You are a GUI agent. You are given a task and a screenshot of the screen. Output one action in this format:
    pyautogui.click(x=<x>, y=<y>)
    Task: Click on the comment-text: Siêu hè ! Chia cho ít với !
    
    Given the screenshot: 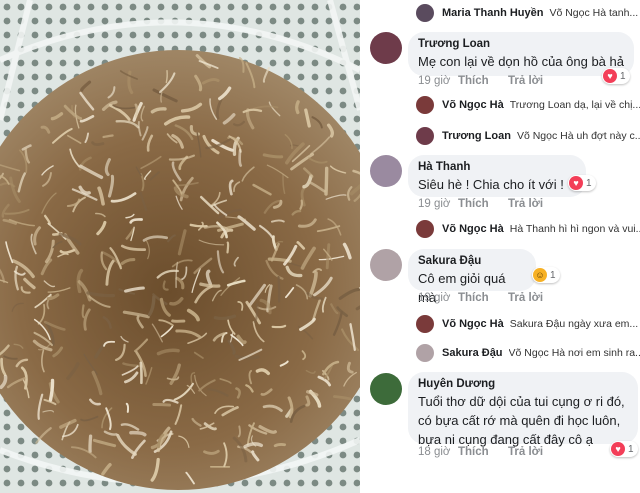 What is the action you would take?
    pyautogui.click(x=491, y=184)
    